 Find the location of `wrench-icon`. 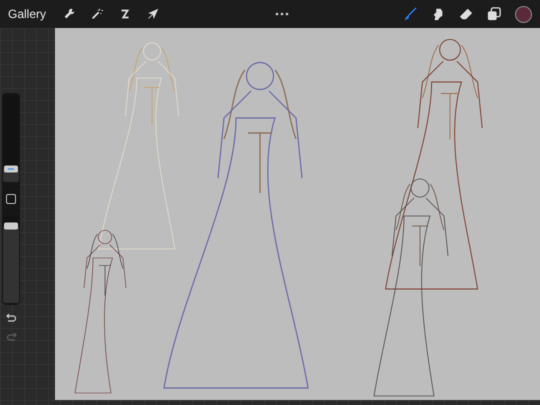

wrench-icon is located at coordinates (69, 14).